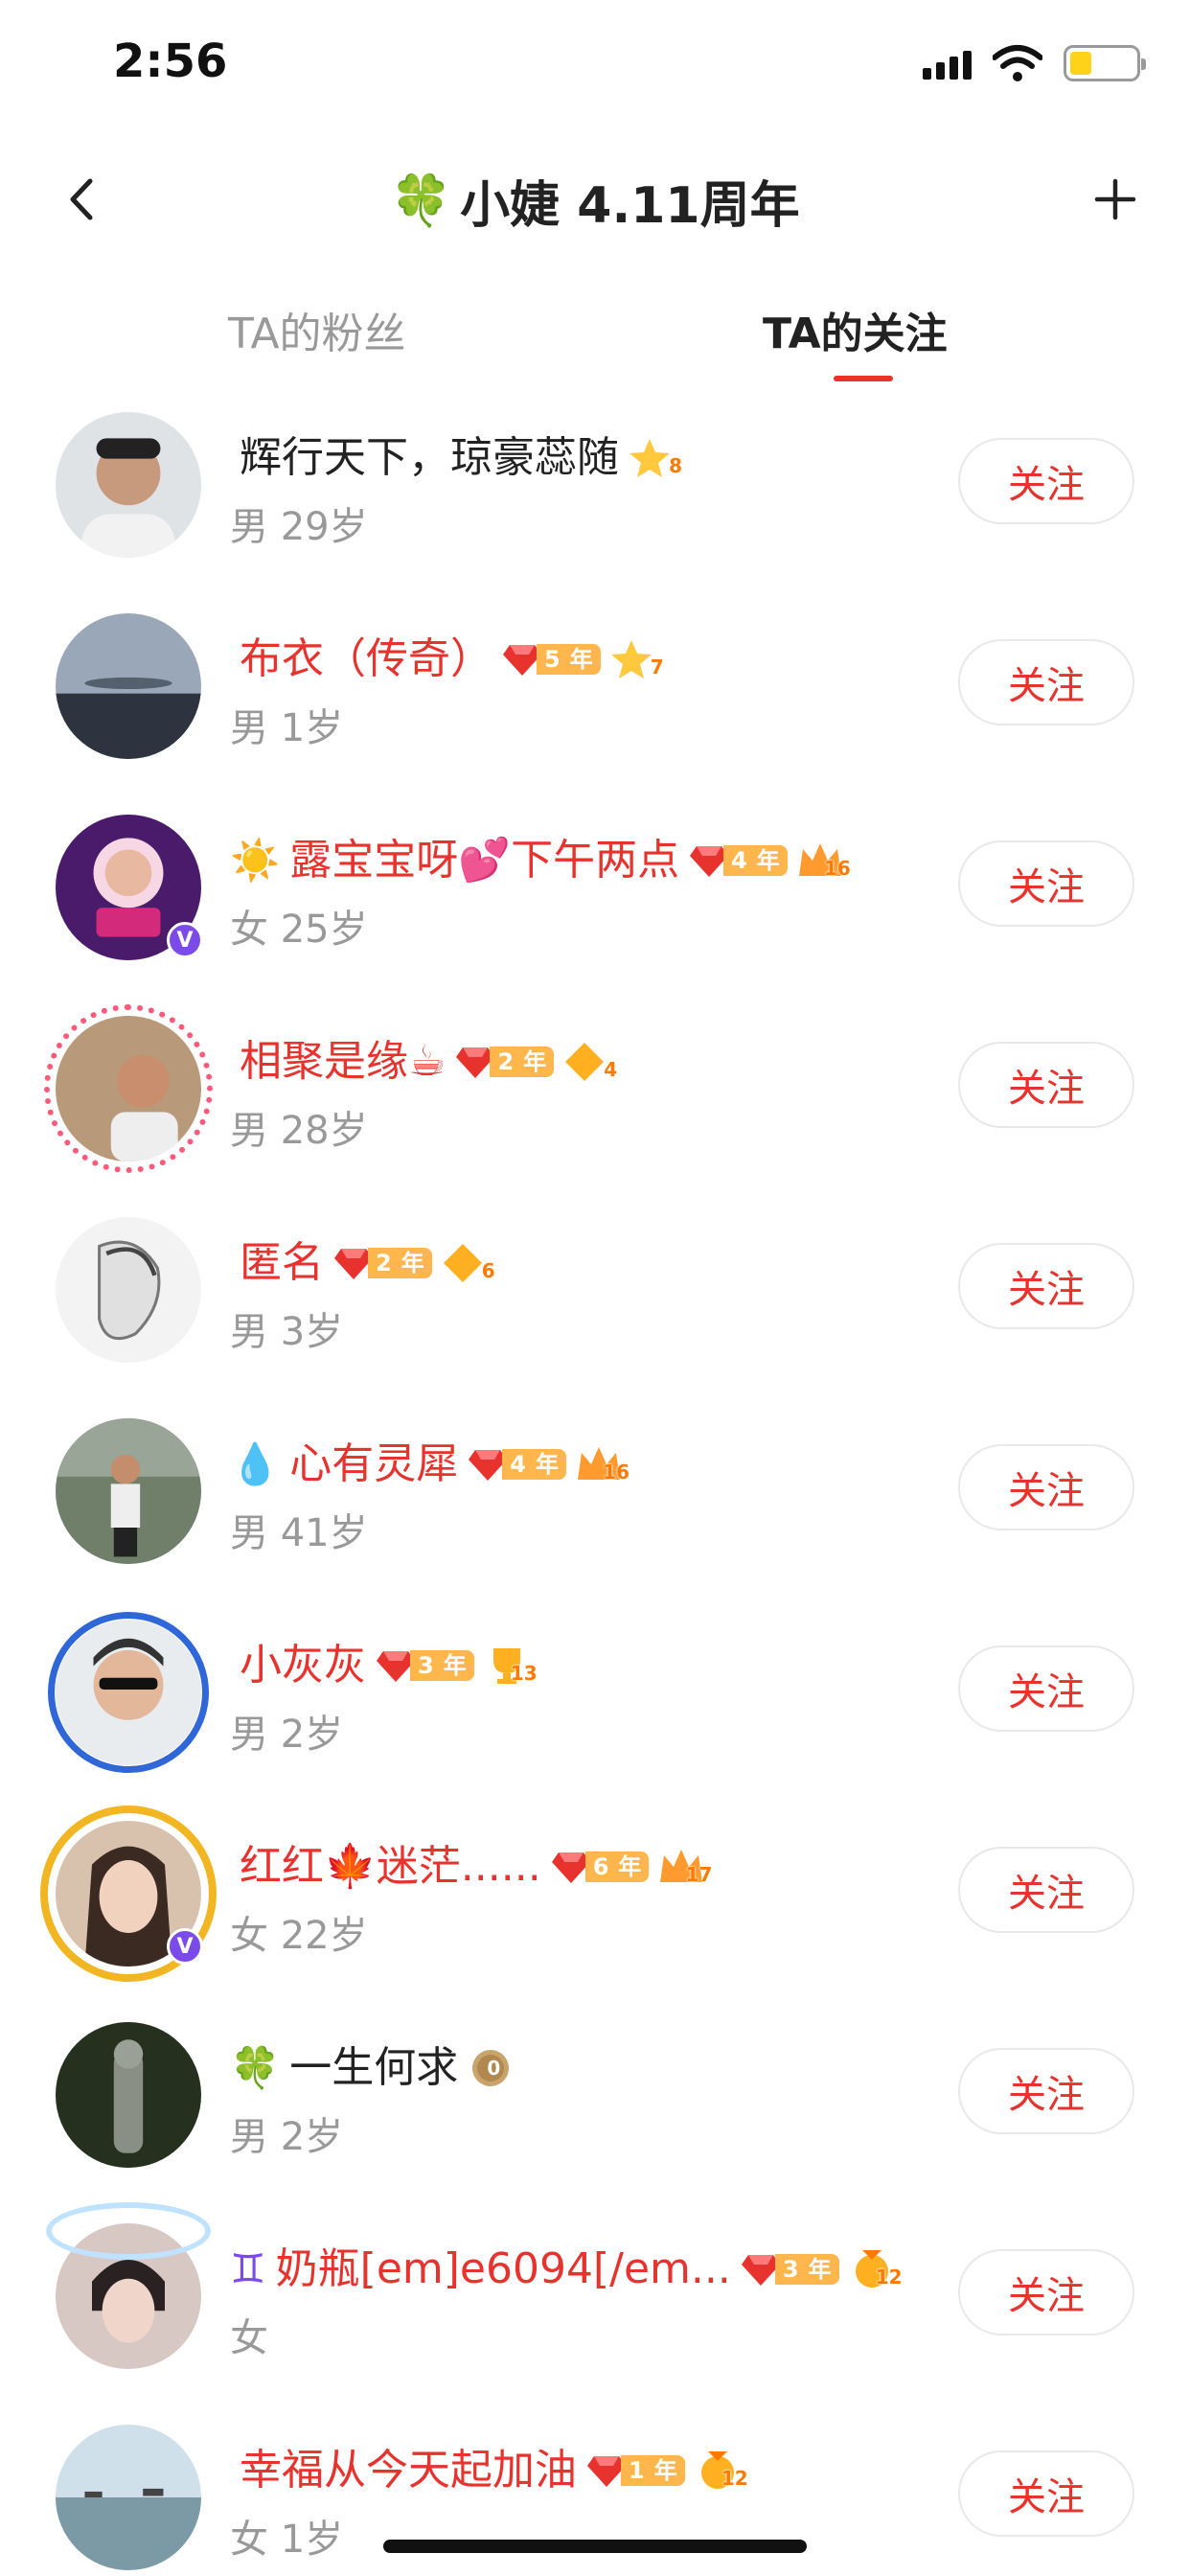 This screenshot has width=1190, height=2576. I want to click on clover-icon: 🍀, so click(421, 201).